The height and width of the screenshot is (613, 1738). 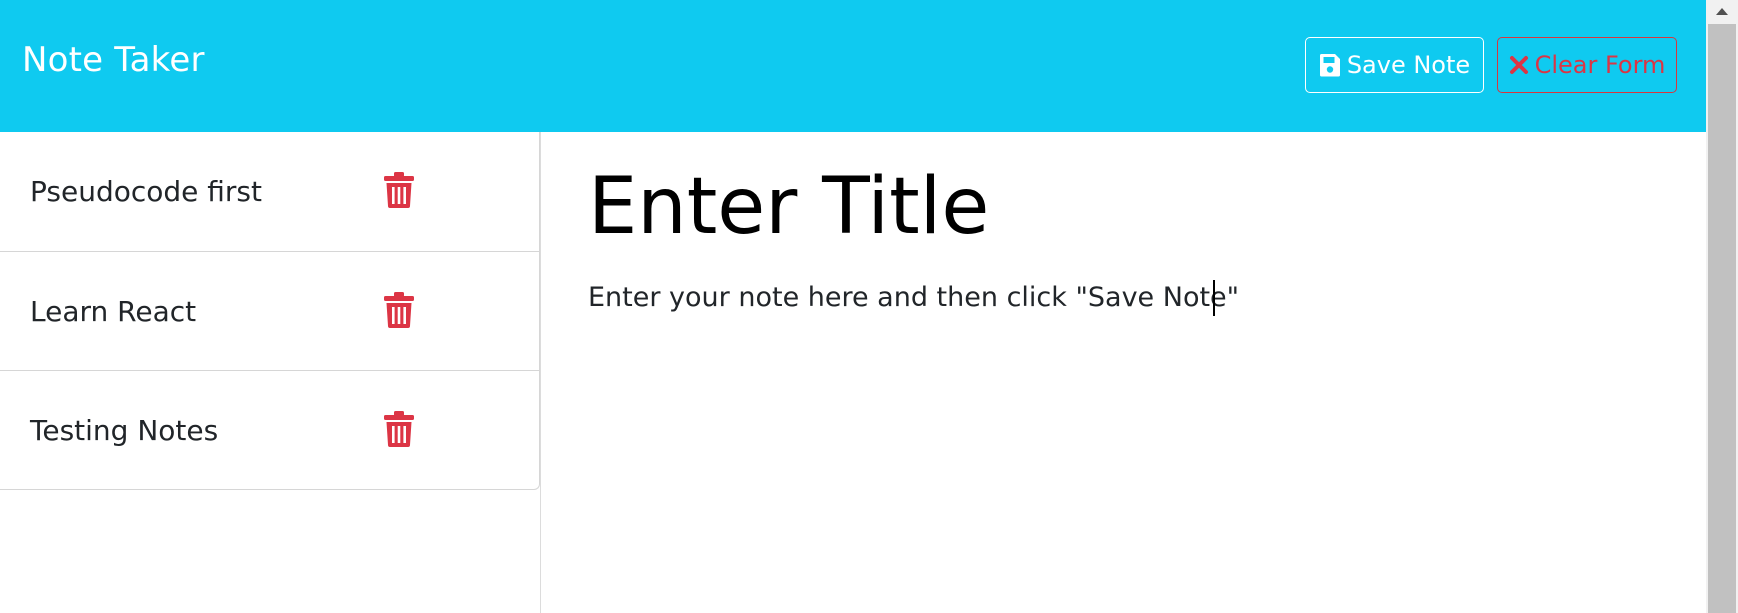 What do you see at coordinates (146, 191) in the screenshot?
I see `note-title: Pseudocode first` at bounding box center [146, 191].